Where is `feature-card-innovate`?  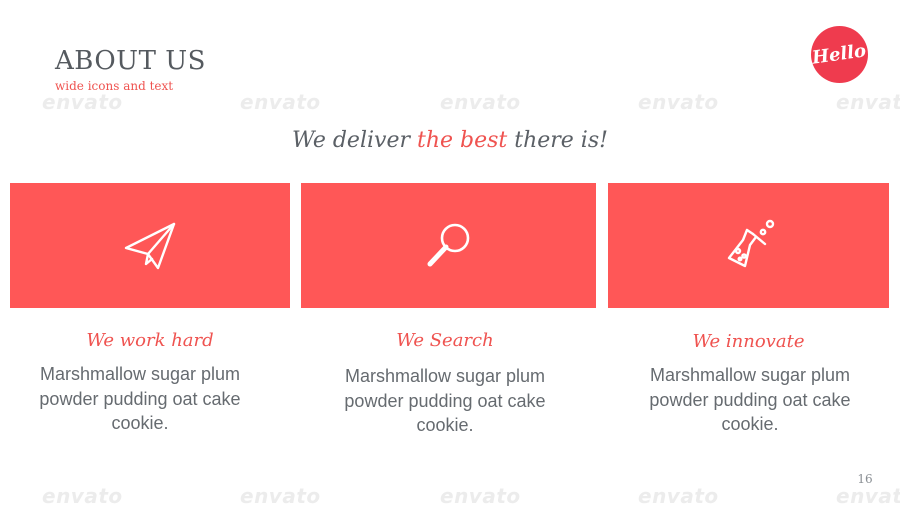 feature-card-innovate is located at coordinates (748, 245).